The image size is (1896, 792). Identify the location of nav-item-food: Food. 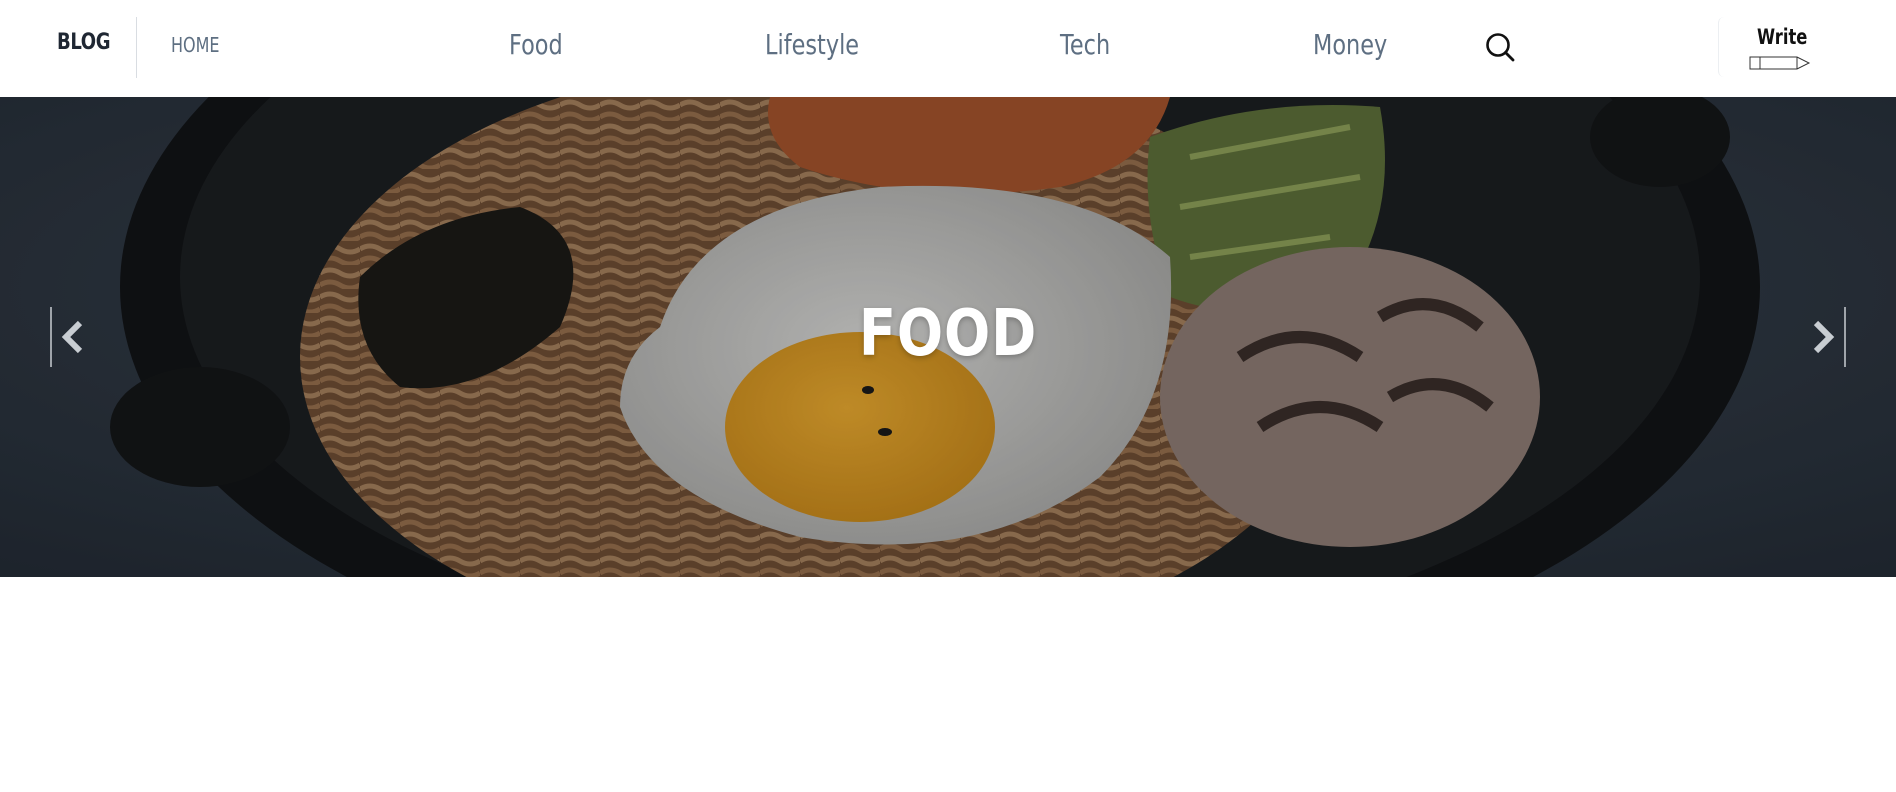
(536, 44).